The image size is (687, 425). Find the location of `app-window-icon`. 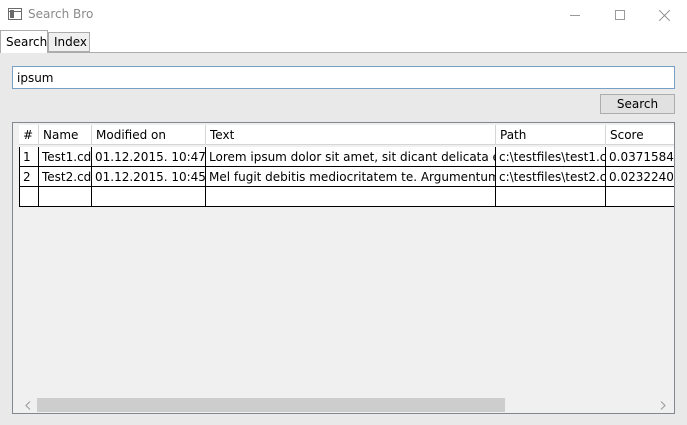

app-window-icon is located at coordinates (15, 14).